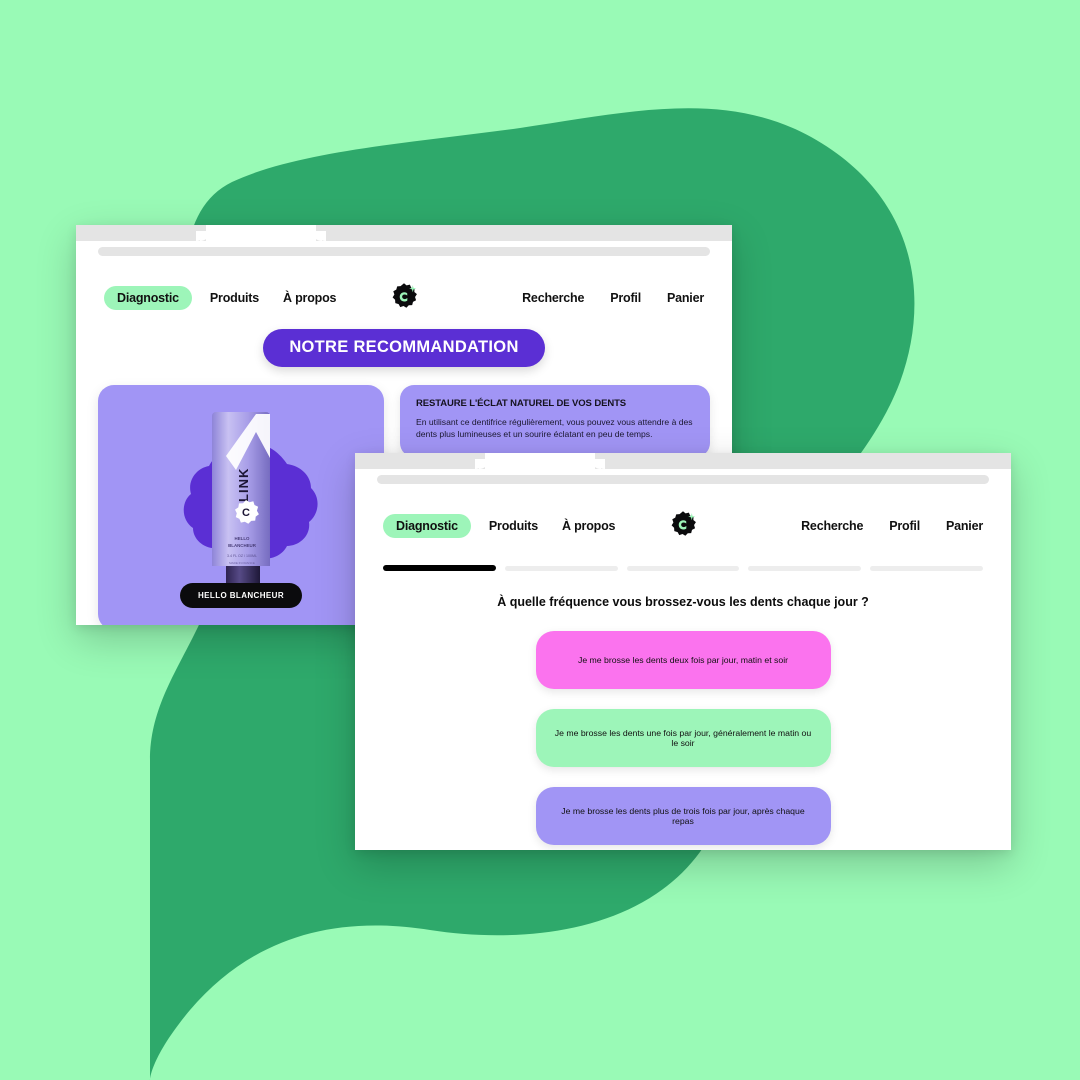  I want to click on browser-chrome-bar, so click(404, 233).